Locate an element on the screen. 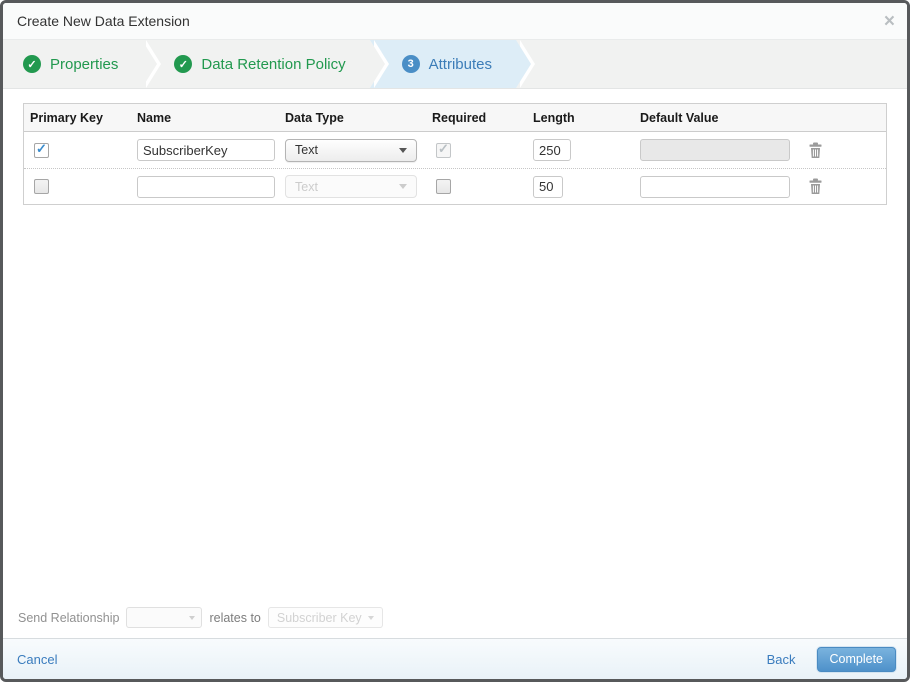 The height and width of the screenshot is (682, 910). step-attributes: 3 Attributes is located at coordinates (452, 64).